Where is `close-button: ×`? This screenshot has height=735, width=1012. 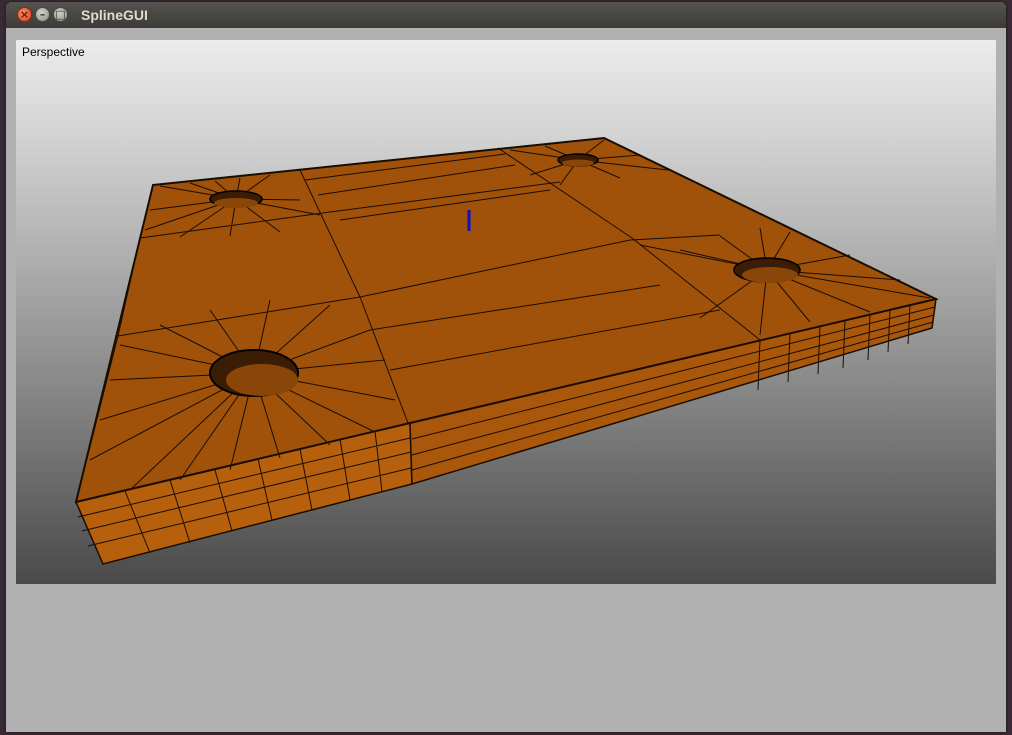 close-button: × is located at coordinates (24, 14).